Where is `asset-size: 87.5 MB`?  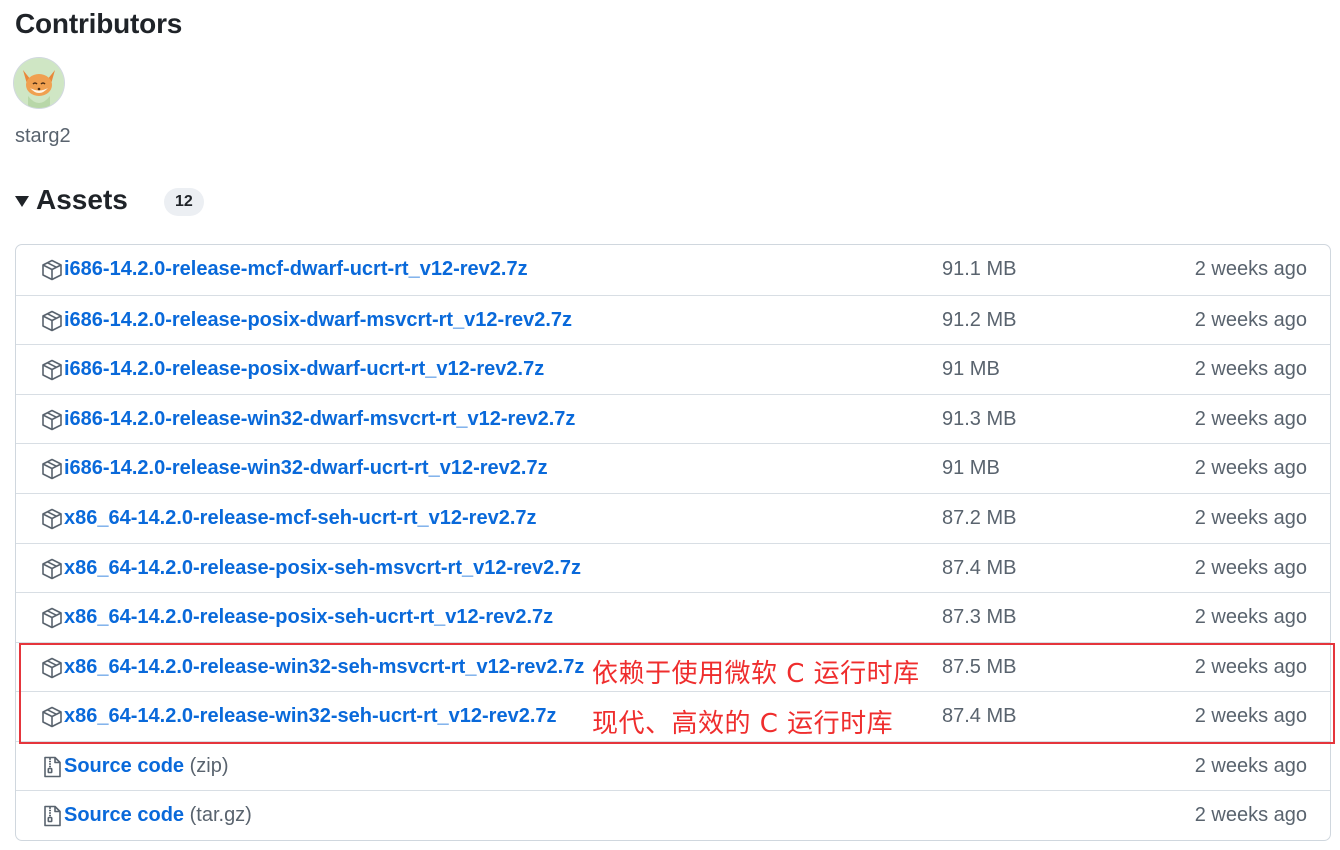 asset-size: 87.5 MB is located at coordinates (979, 666).